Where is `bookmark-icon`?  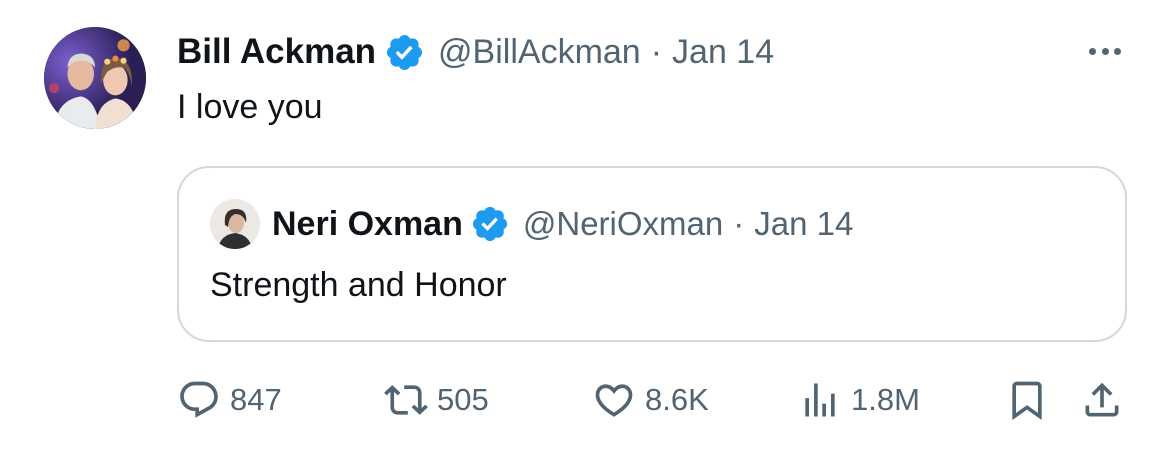 bookmark-icon is located at coordinates (1027, 400).